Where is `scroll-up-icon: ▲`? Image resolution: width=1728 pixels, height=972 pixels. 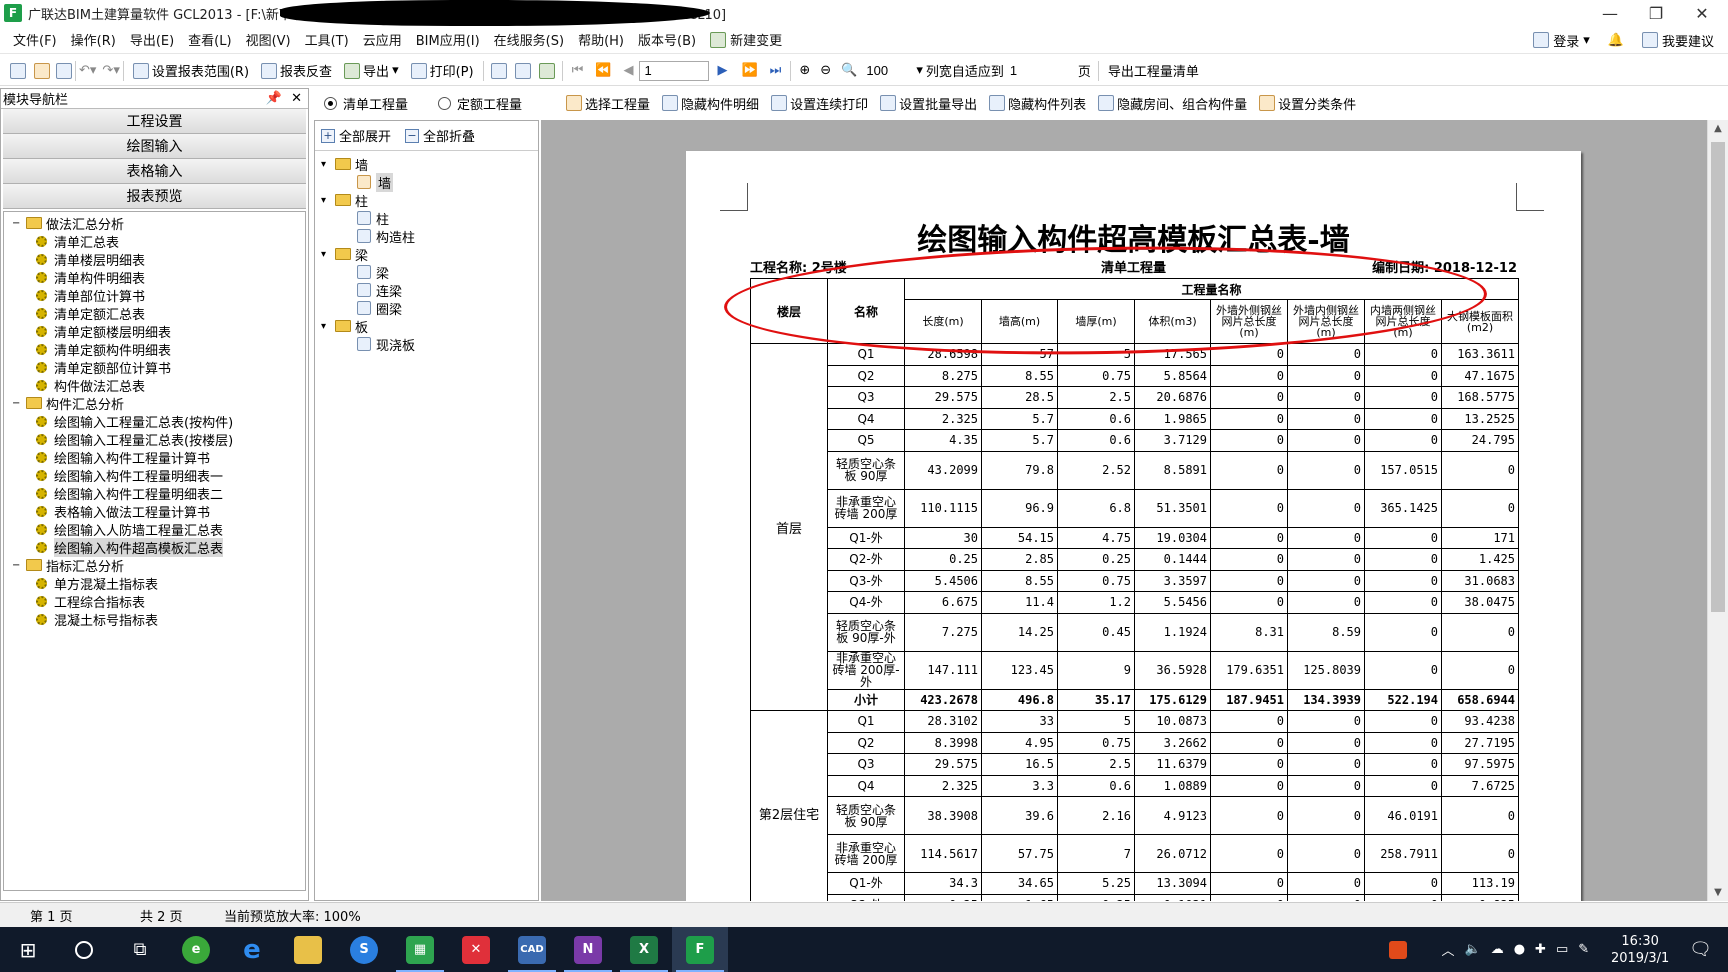 scroll-up-icon: ▲ is located at coordinates (1718, 128).